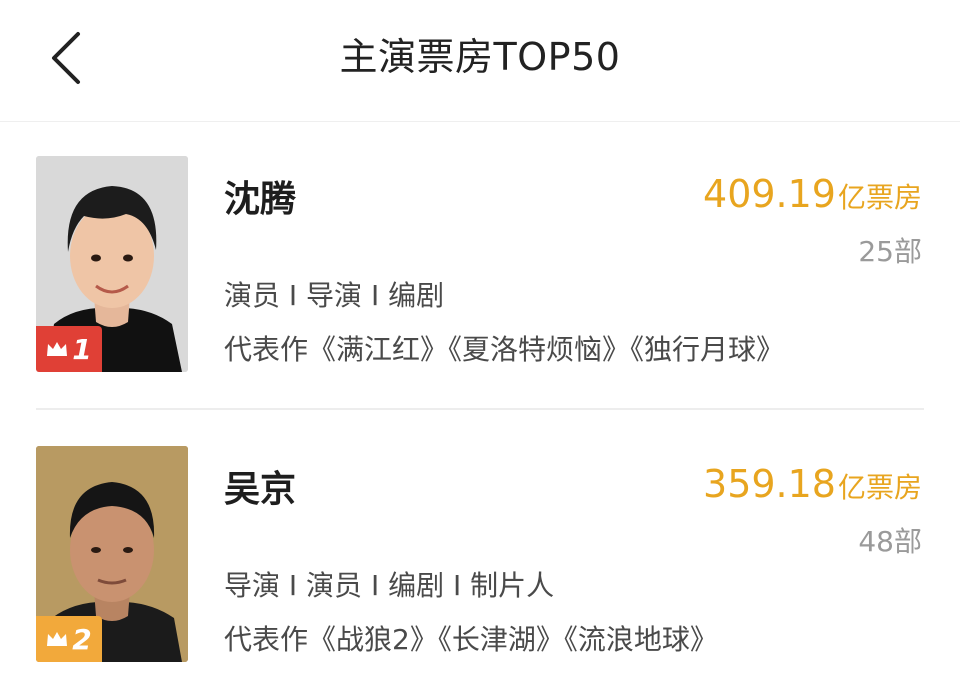 The width and height of the screenshot is (960, 684). I want to click on rank-badge: 2, so click(69, 639).